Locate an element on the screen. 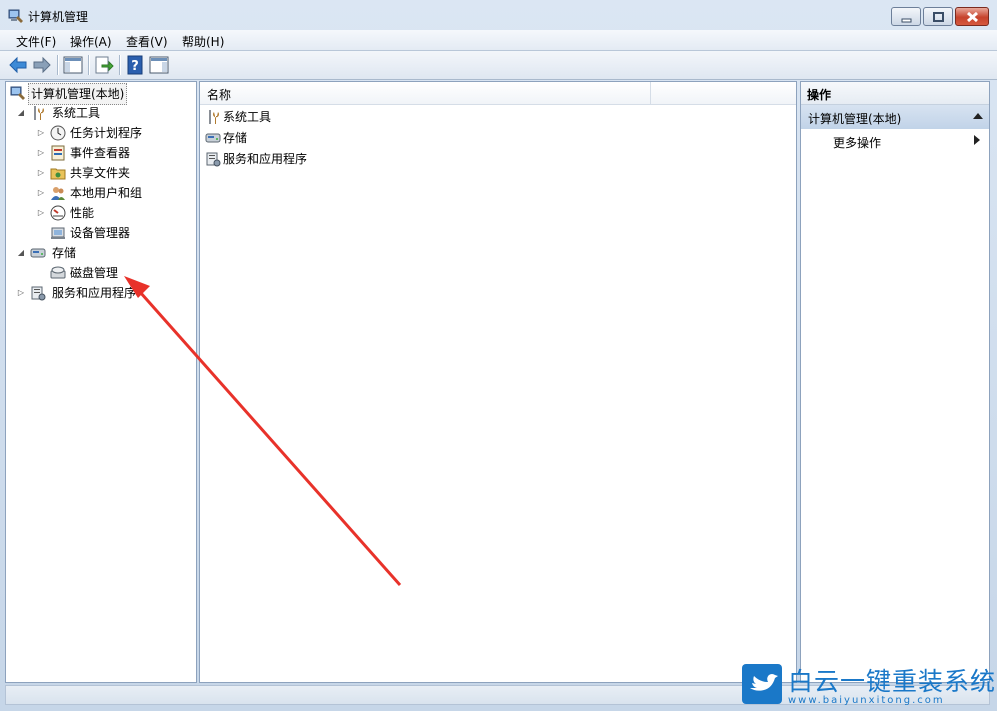 The width and height of the screenshot is (997, 711). show-hide-tree-icon is located at coordinates (73, 65).